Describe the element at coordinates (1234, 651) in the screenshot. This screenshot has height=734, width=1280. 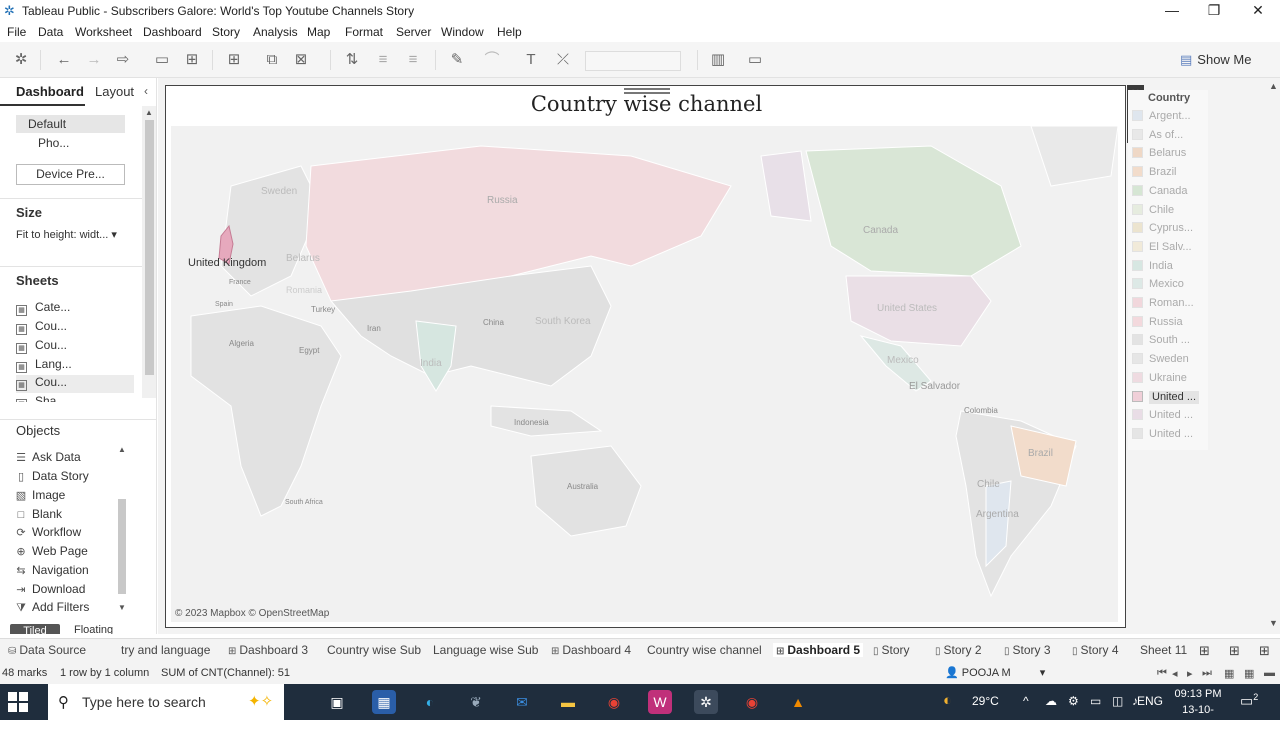
I see `new-dashboard-icon: ⊞` at that location.